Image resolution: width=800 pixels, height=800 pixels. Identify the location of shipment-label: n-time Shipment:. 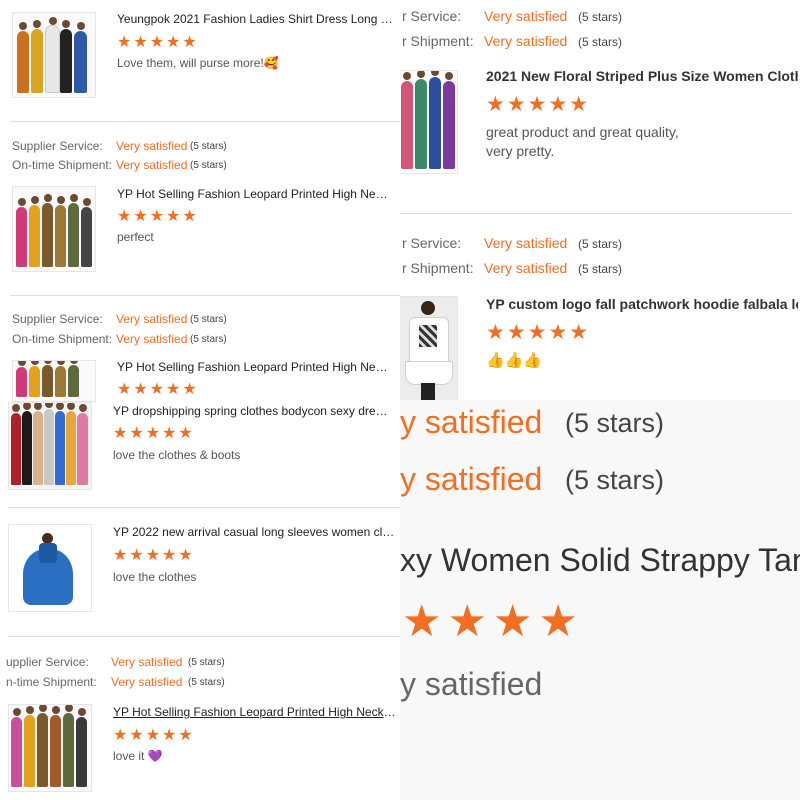
(51, 682).